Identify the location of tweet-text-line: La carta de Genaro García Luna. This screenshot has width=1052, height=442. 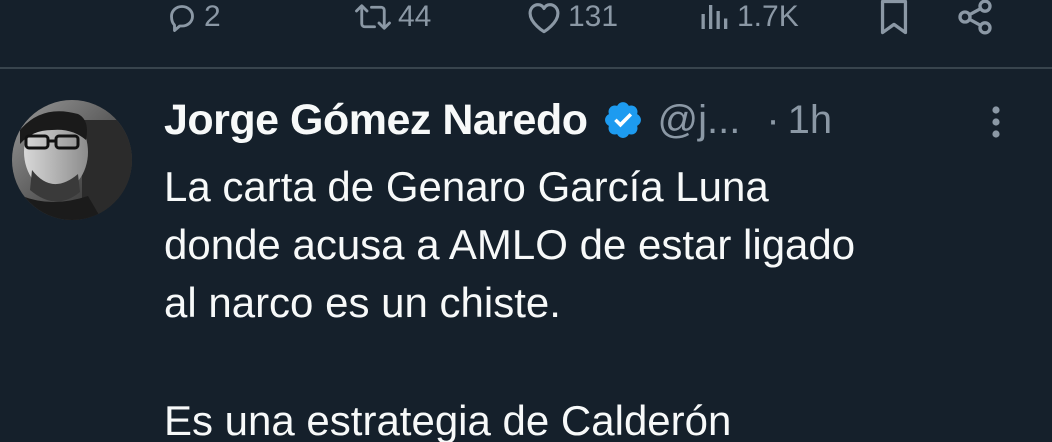
(466, 186).